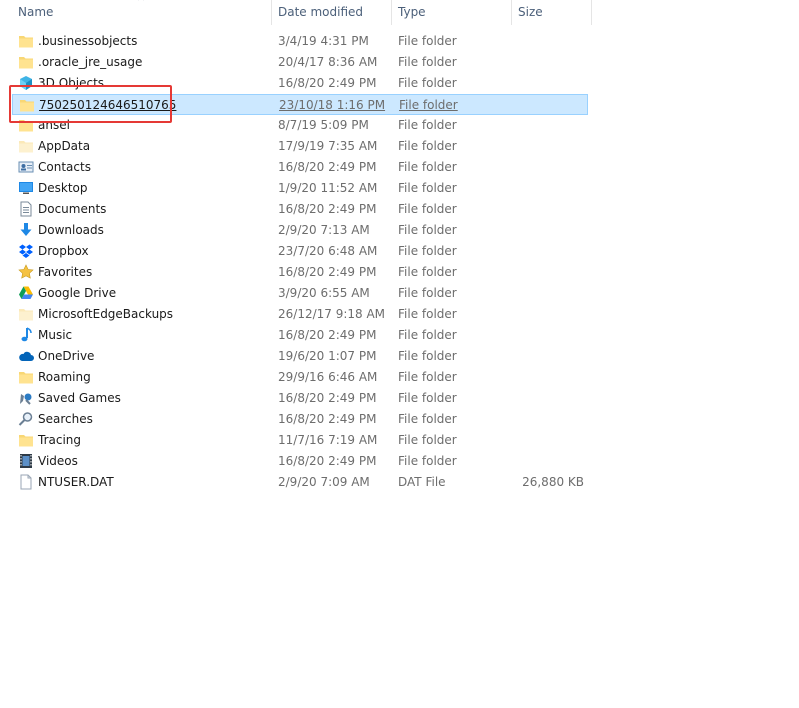  I want to click on file-name: Dropbox, so click(63, 251).